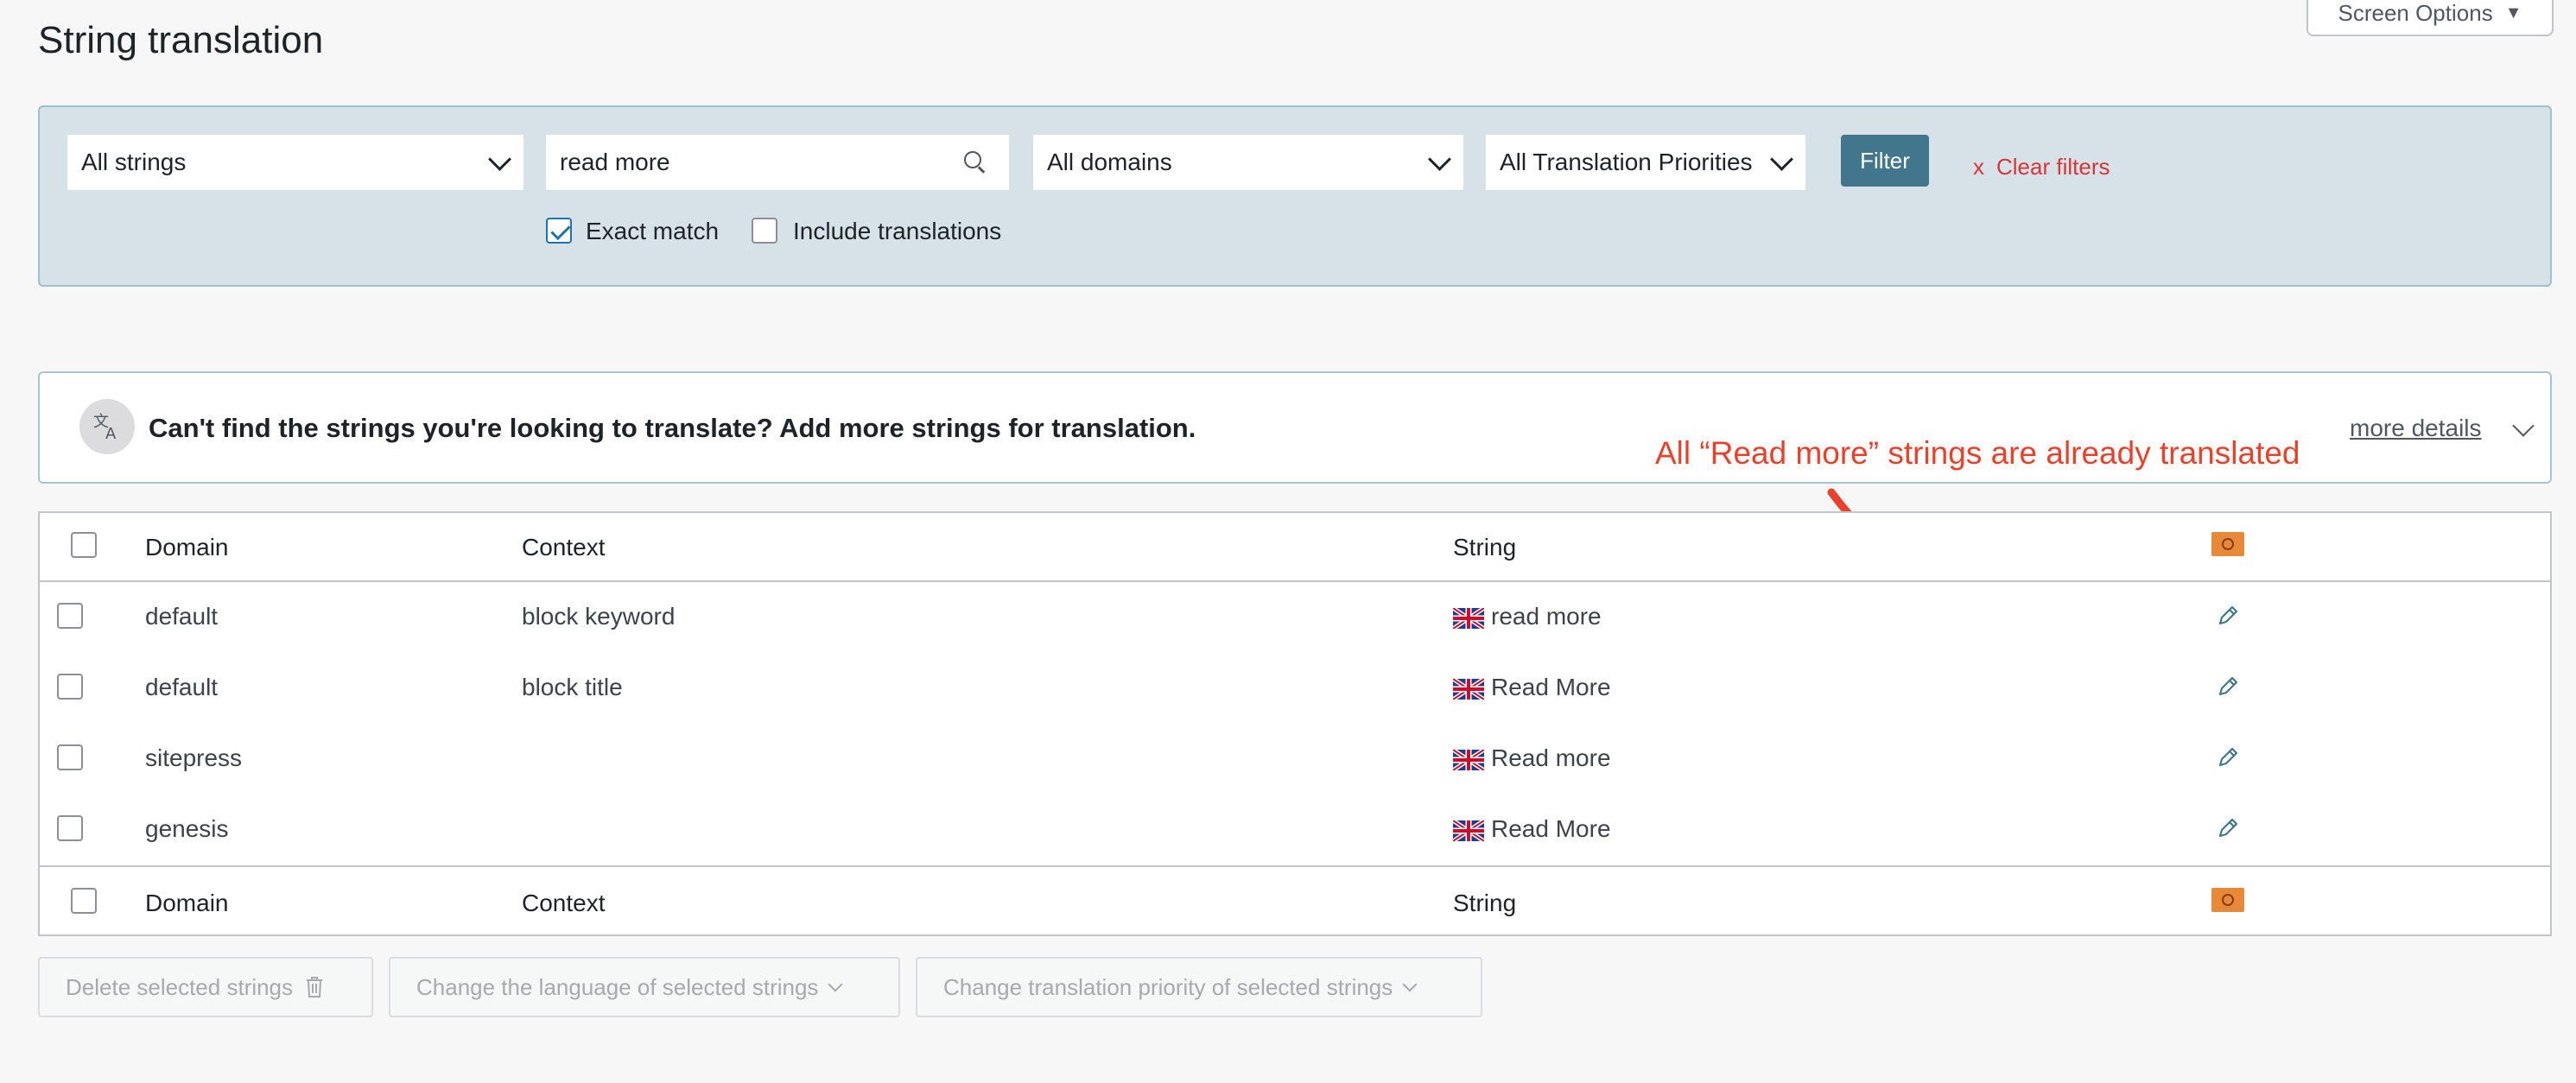 This screenshot has width=2576, height=1083. What do you see at coordinates (1885, 161) in the screenshot?
I see `filter-button: Filter` at bounding box center [1885, 161].